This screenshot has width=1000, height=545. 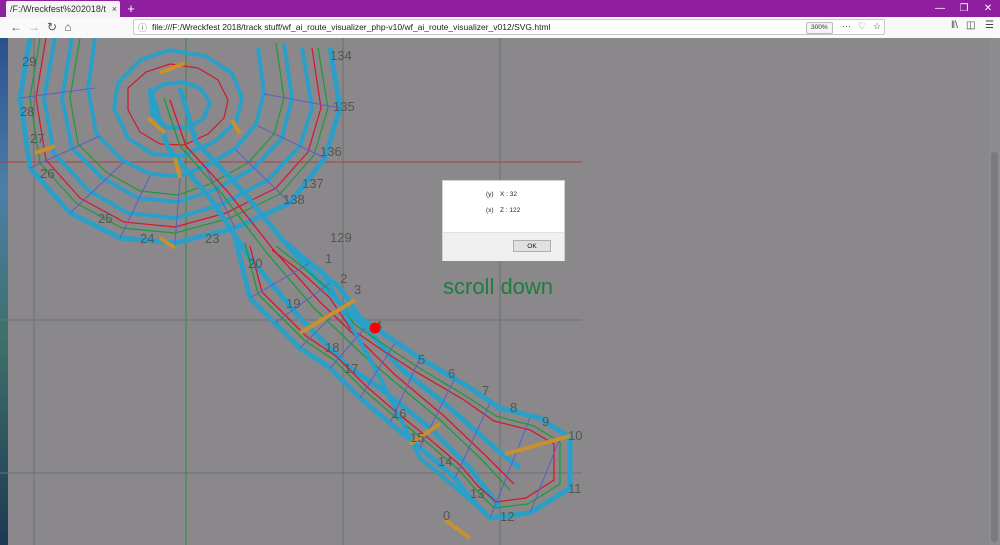 What do you see at coordinates (994, 347) in the screenshot?
I see `scrollbar-thumb` at bounding box center [994, 347].